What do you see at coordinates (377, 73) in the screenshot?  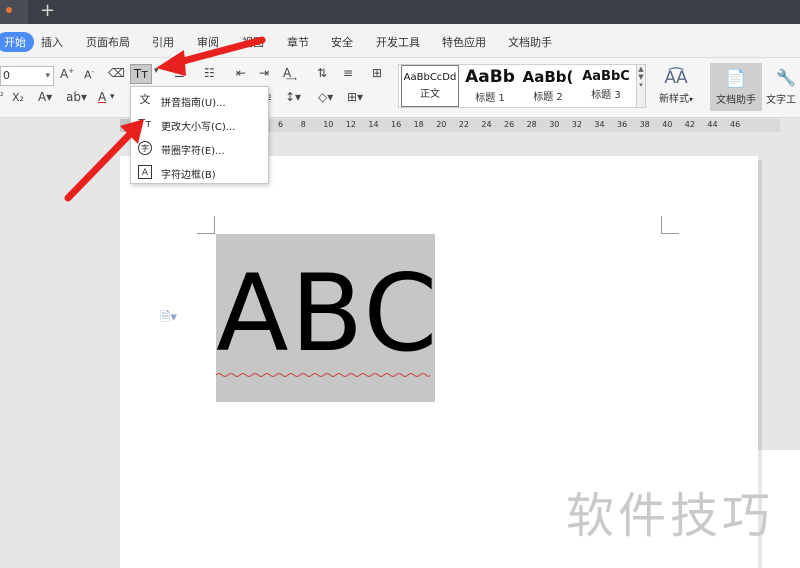 I see `table-icon: ⊞` at bounding box center [377, 73].